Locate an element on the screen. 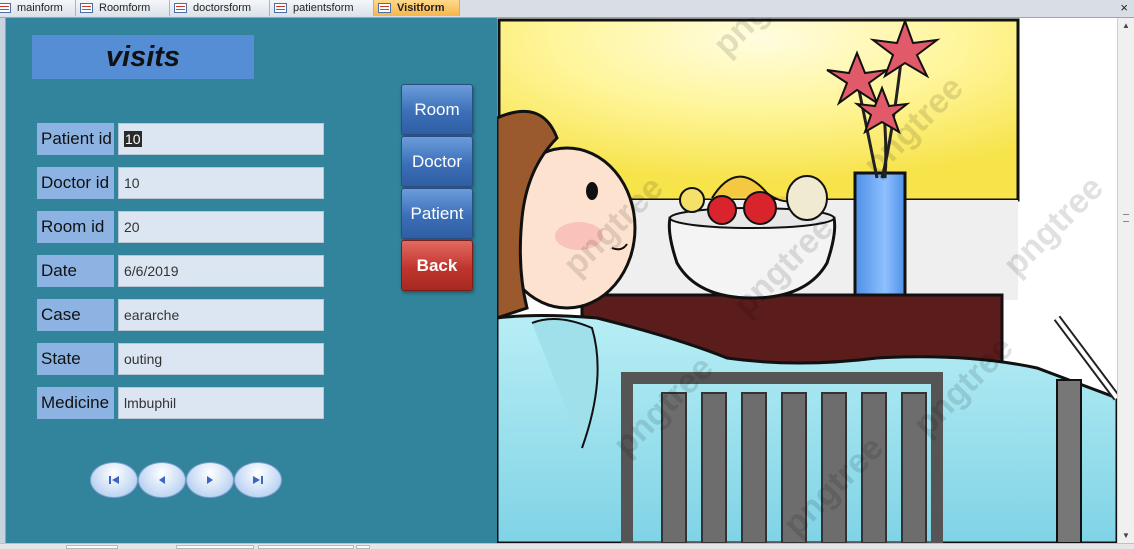 The width and height of the screenshot is (1134, 549). tab-roomform: Roomform is located at coordinates (123, 8).